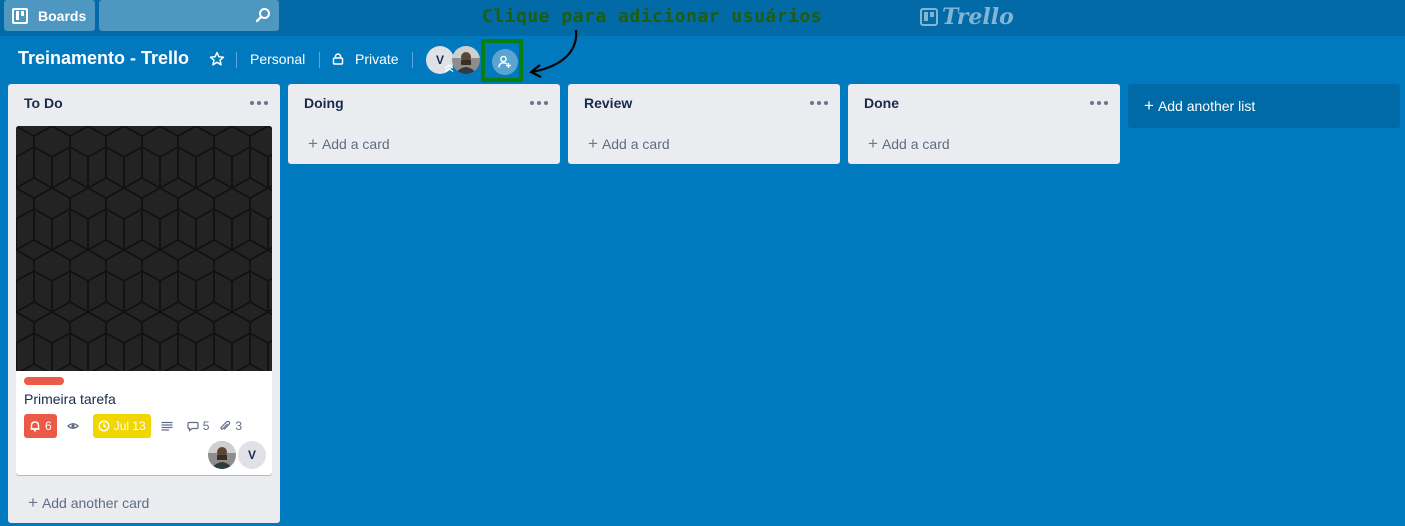  What do you see at coordinates (929, 17) in the screenshot?
I see `trello-logo-icon` at bounding box center [929, 17].